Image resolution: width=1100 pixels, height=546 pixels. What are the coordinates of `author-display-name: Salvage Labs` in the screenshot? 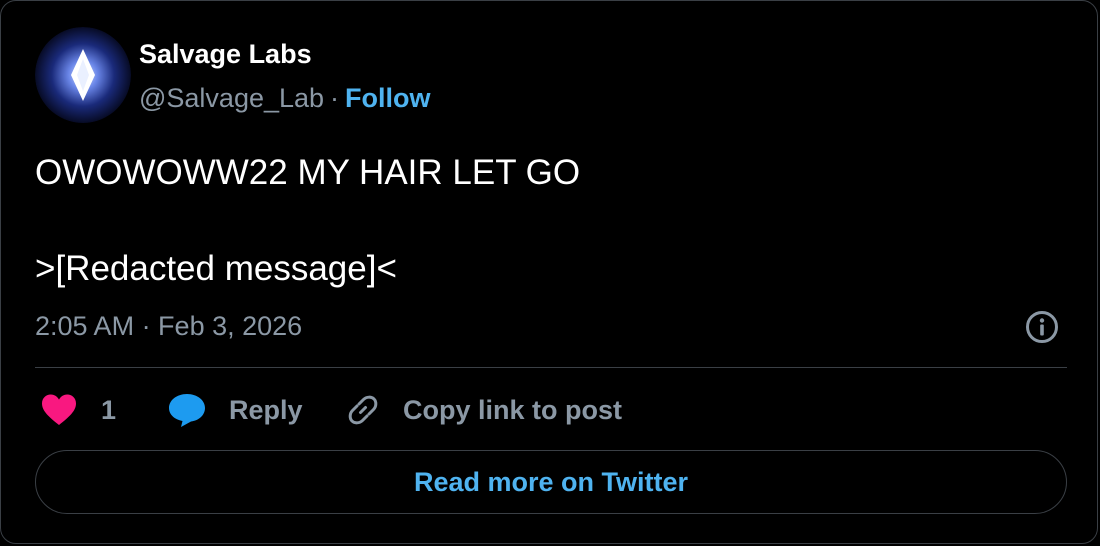 It's located at (225, 54).